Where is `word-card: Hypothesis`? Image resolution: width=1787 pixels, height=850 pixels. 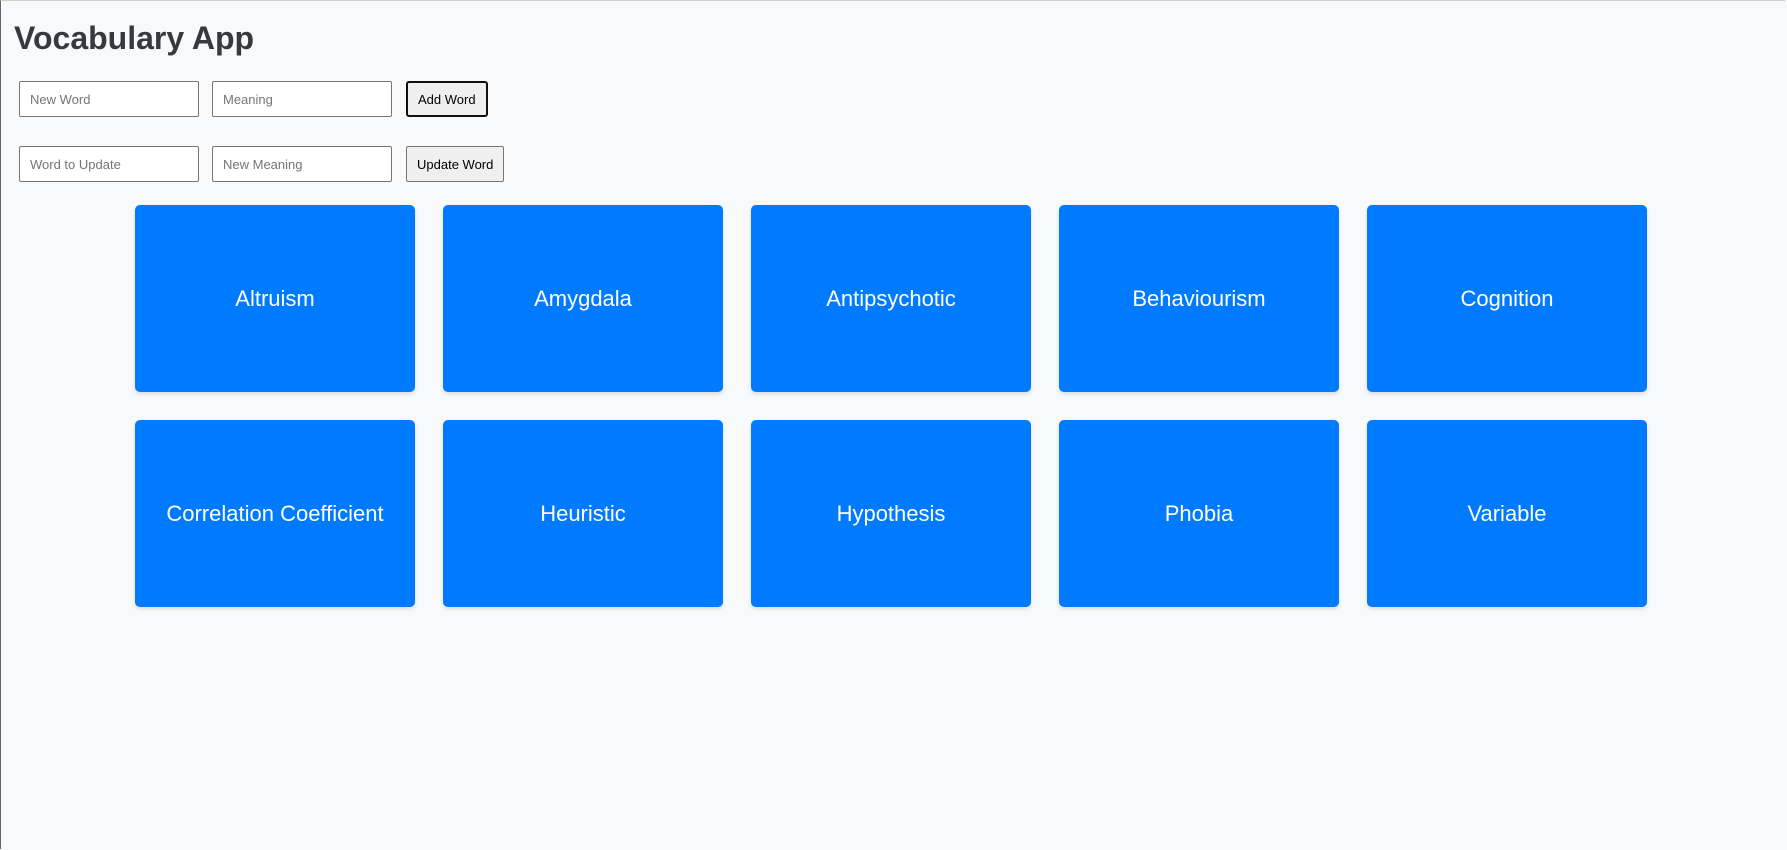 word-card: Hypothesis is located at coordinates (891, 513).